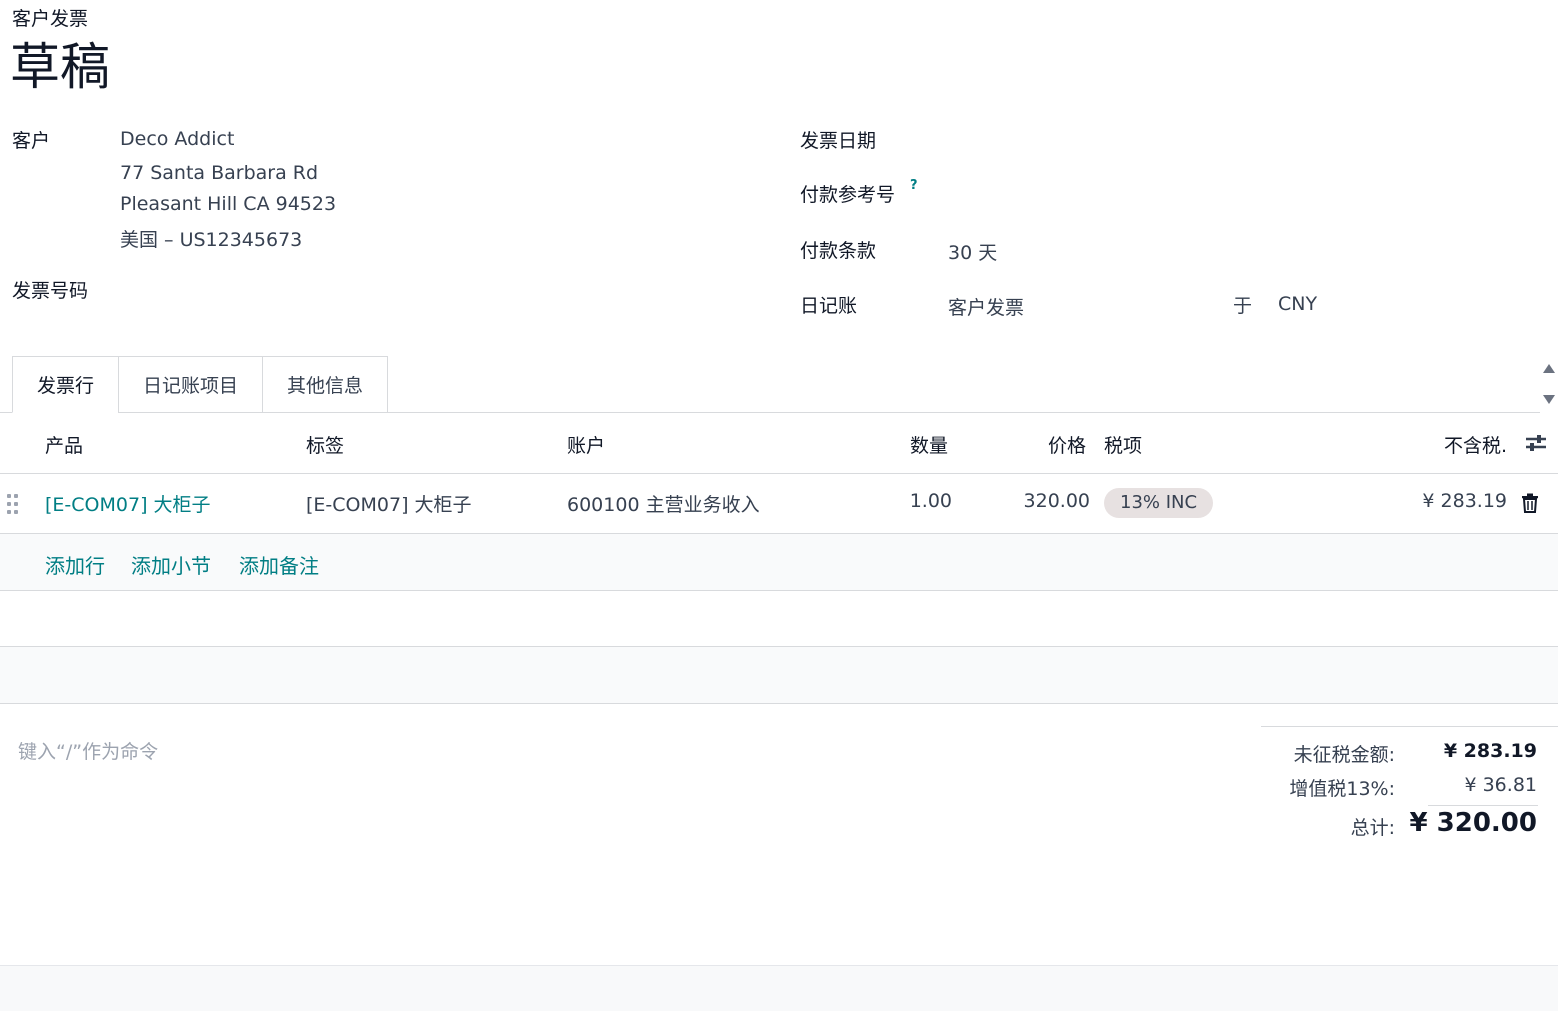 Image resolution: width=1558 pixels, height=1011 pixels. What do you see at coordinates (1530, 503) in the screenshot?
I see `trash-icon` at bounding box center [1530, 503].